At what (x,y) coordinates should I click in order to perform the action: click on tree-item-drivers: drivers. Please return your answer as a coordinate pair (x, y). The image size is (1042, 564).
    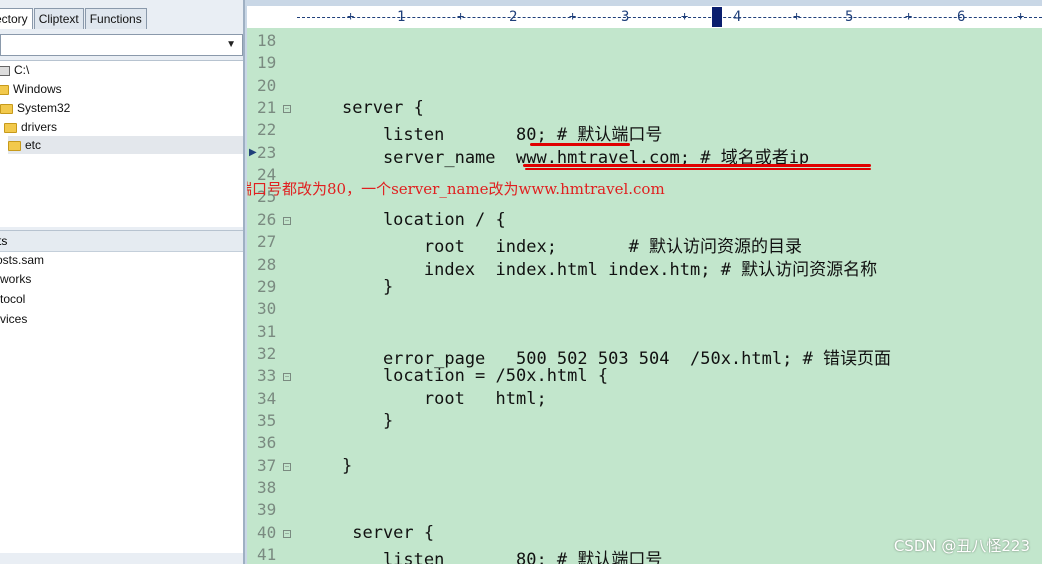
    Looking at the image, I should click on (30, 127).